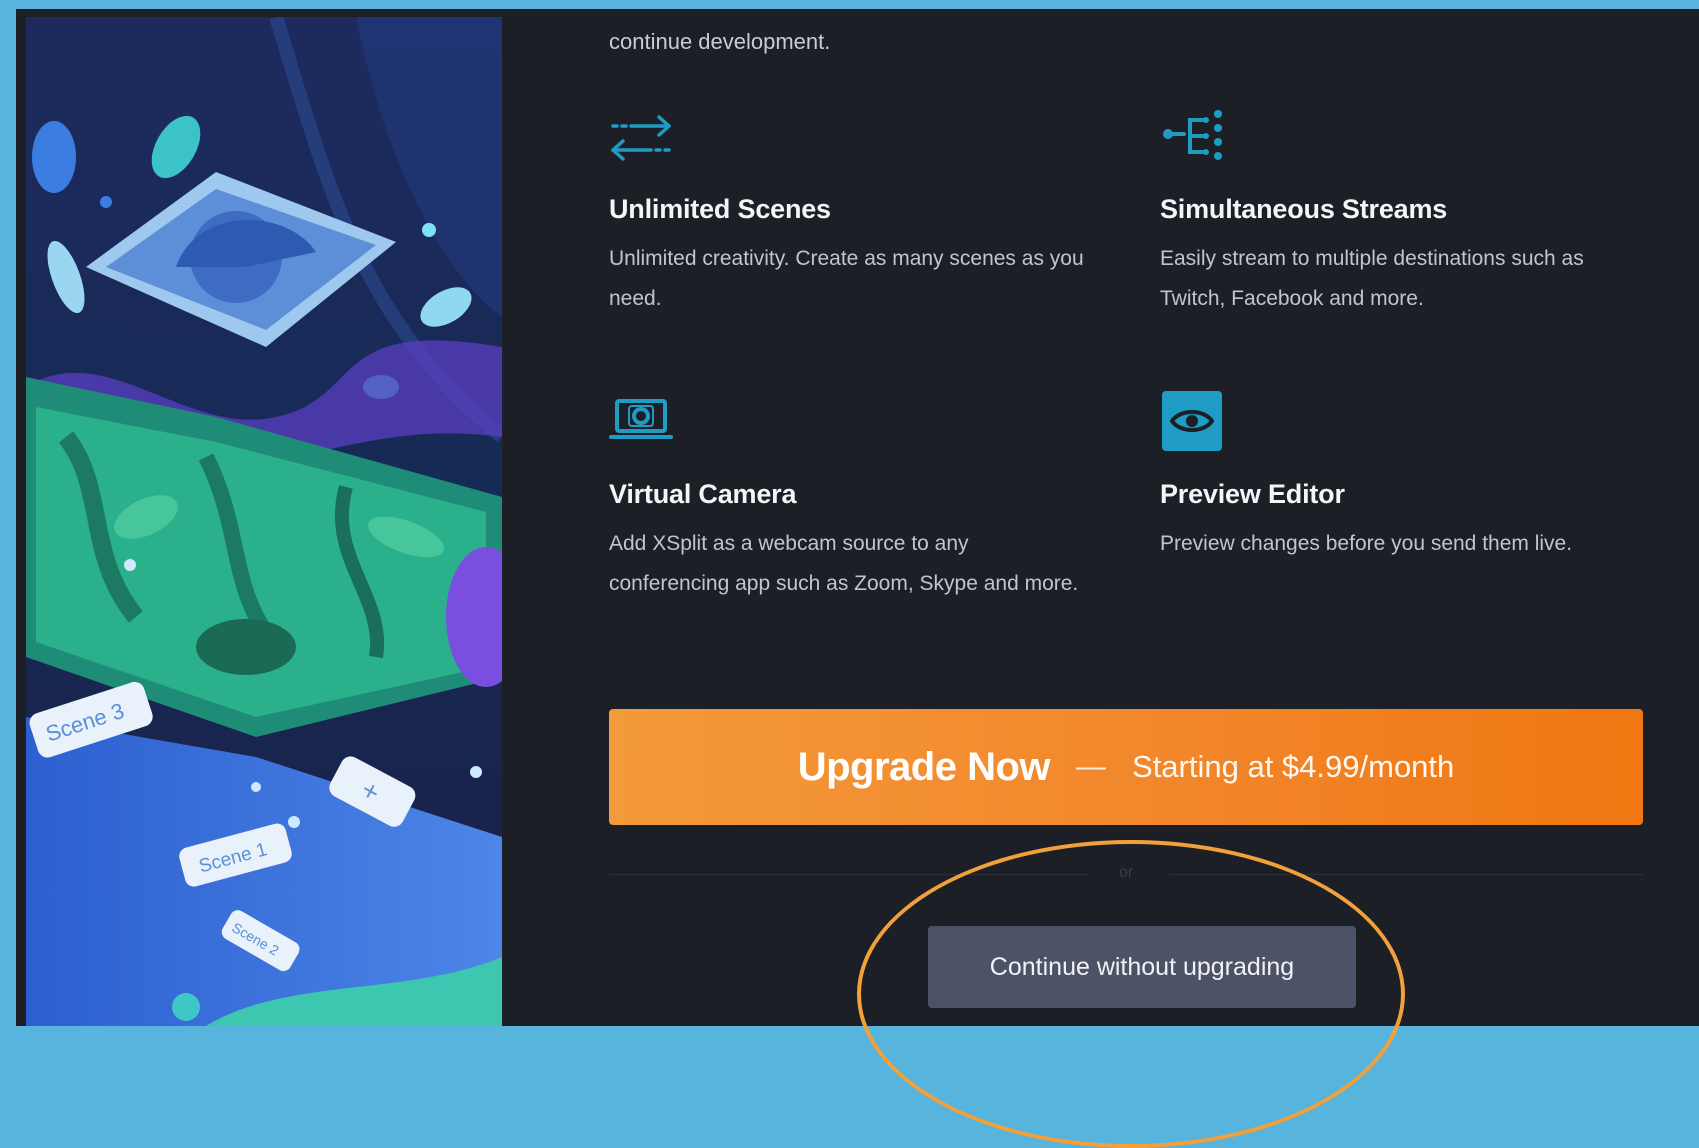 This screenshot has width=1699, height=1148. What do you see at coordinates (1293, 766) in the screenshot?
I see `upgrade-price: Starting at $4.99/month` at bounding box center [1293, 766].